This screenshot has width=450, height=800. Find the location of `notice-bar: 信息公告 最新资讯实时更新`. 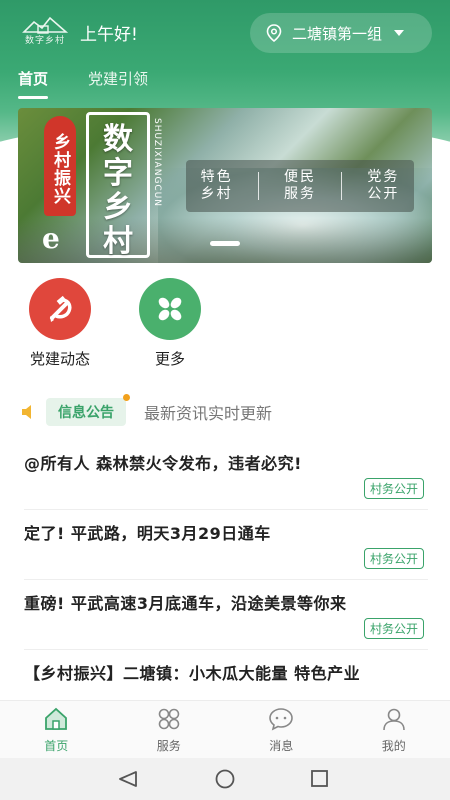

notice-bar: 信息公告 最新资讯实时更新 is located at coordinates (225, 411).